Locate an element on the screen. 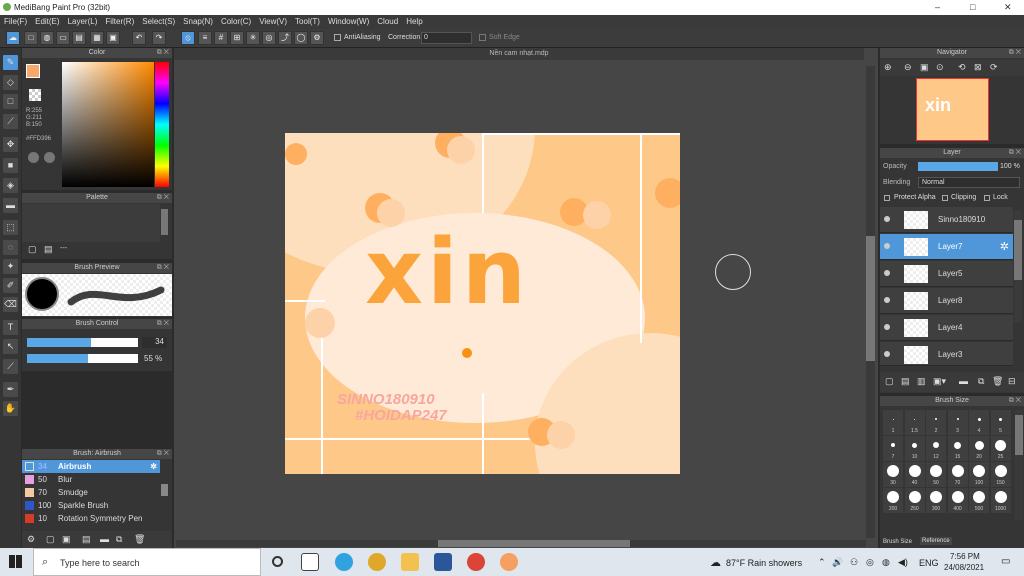  brush-copy-icon: ▤ is located at coordinates (86, 539).